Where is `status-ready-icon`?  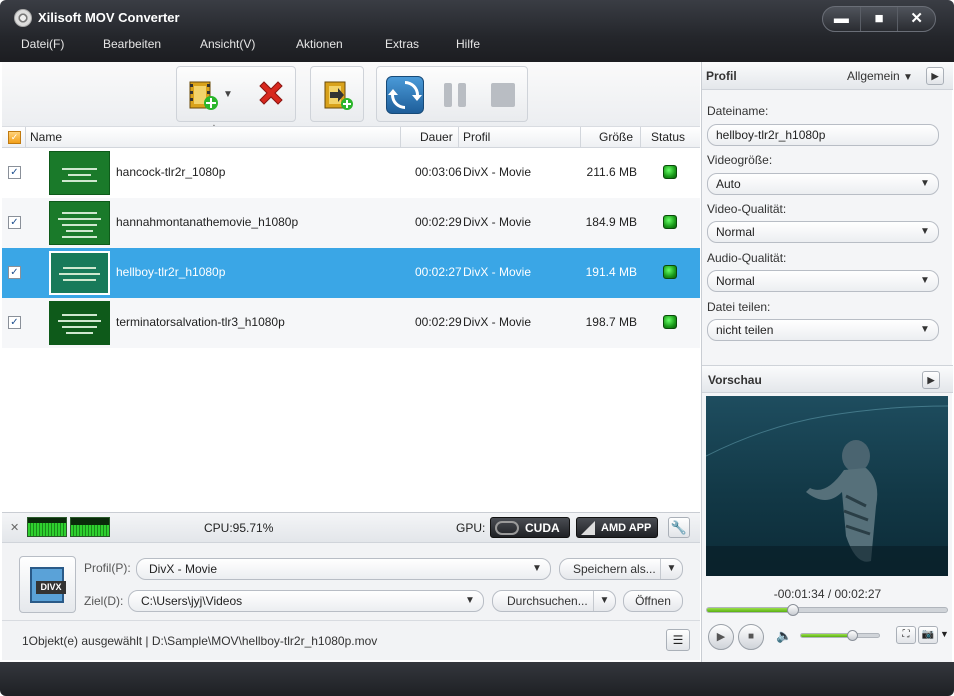 status-ready-icon is located at coordinates (670, 322).